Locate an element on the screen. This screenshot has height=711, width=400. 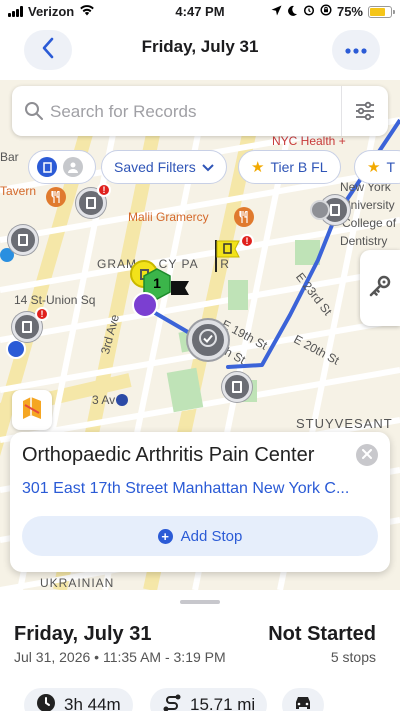
close-icon is located at coordinates (367, 455).